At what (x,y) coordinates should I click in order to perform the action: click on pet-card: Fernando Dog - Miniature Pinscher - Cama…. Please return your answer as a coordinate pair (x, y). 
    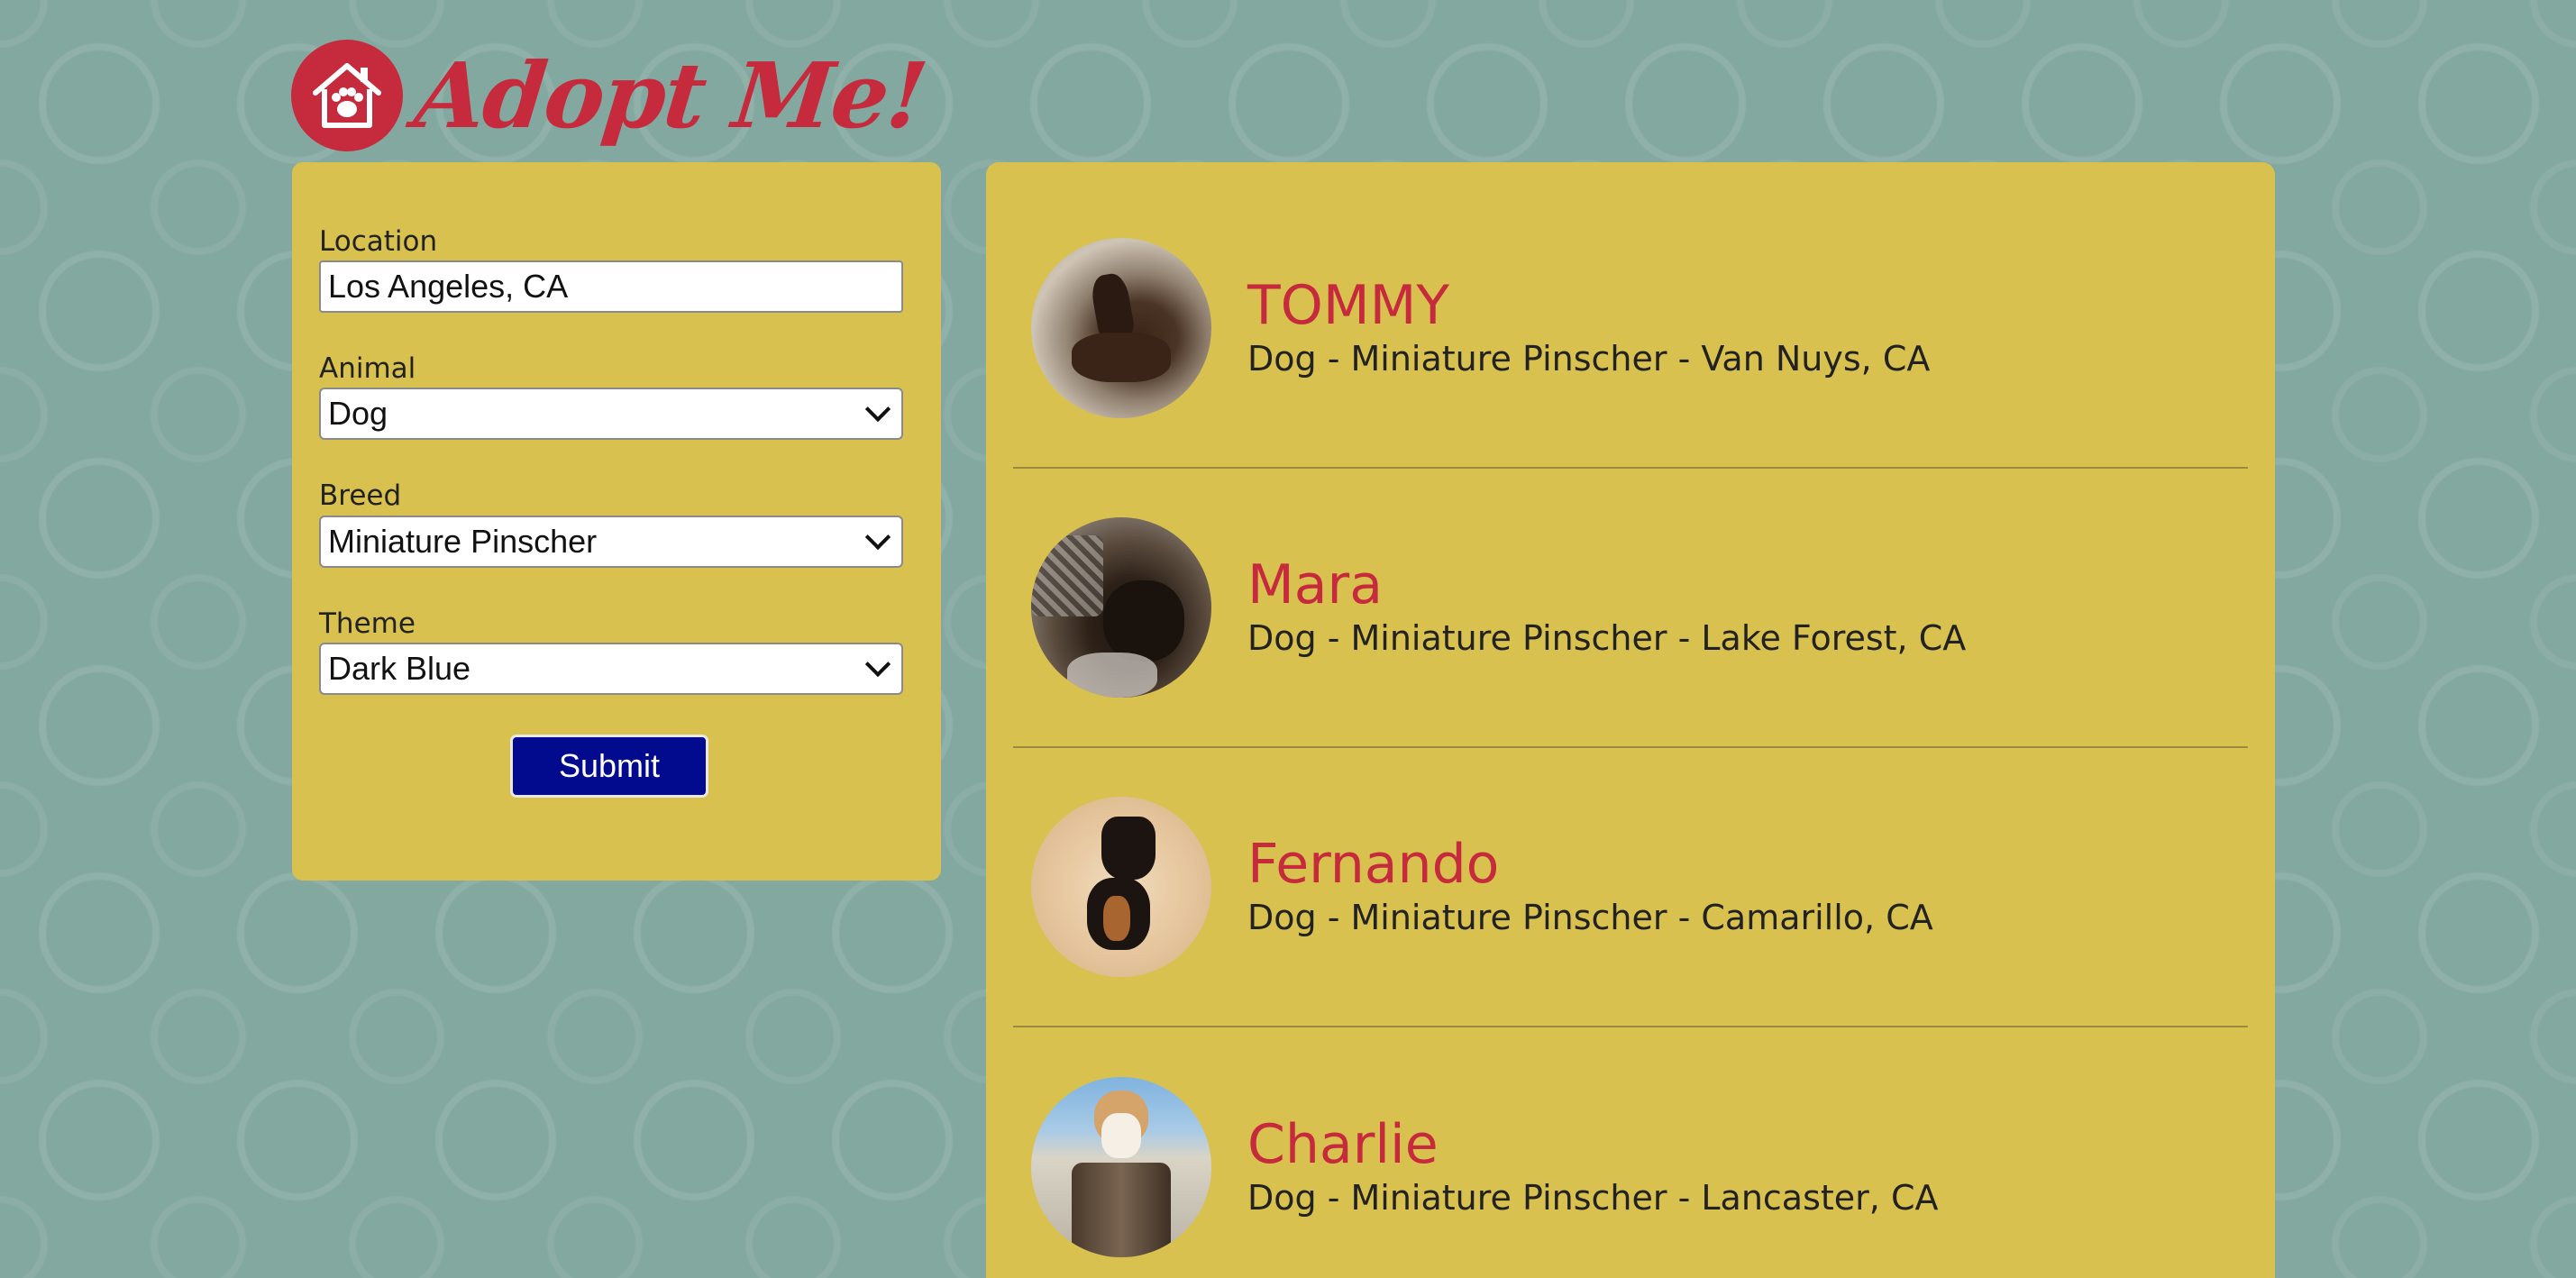
    Looking at the image, I should click on (1630, 888).